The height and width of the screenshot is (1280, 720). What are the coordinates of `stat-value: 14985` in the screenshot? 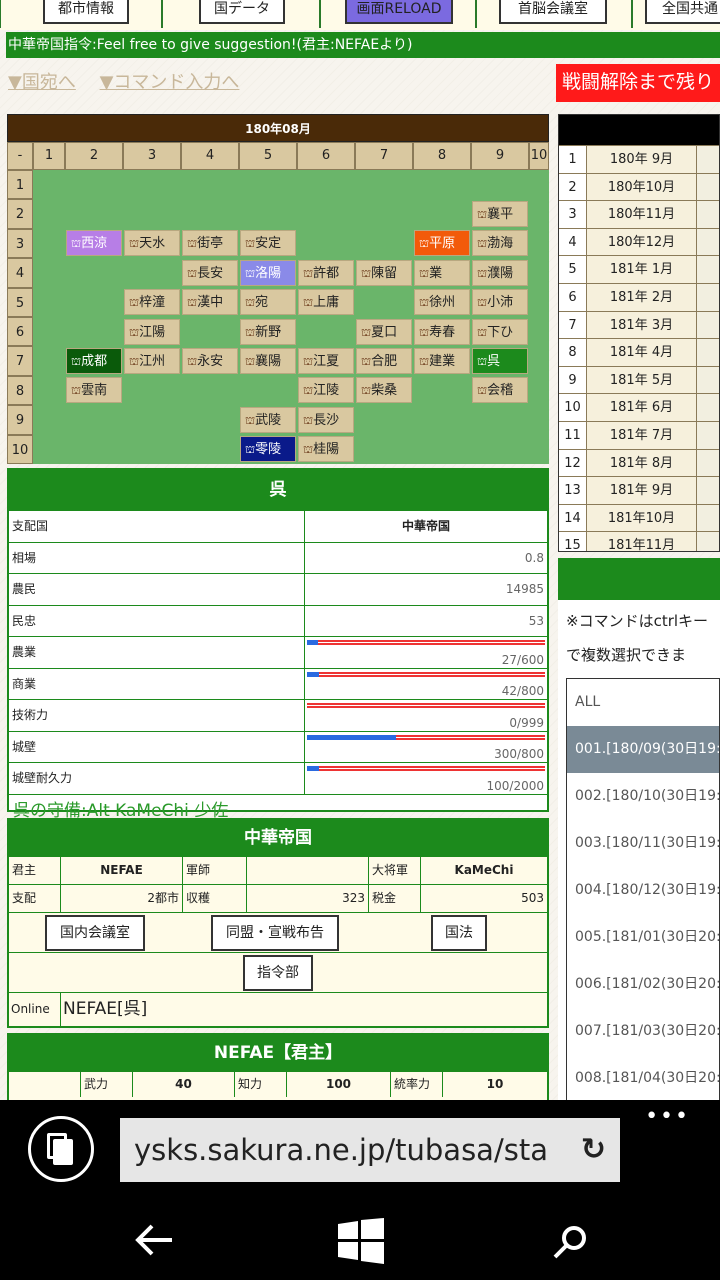 It's located at (524, 589).